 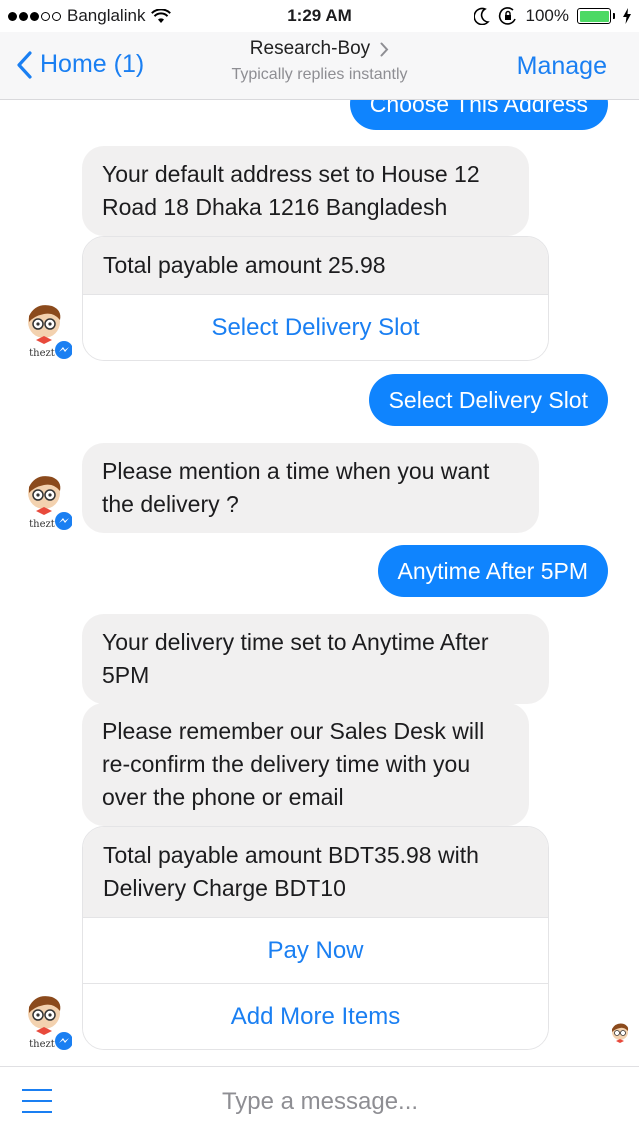 What do you see at coordinates (315, 950) in the screenshot?
I see `pay-now-button: Pay Now` at bounding box center [315, 950].